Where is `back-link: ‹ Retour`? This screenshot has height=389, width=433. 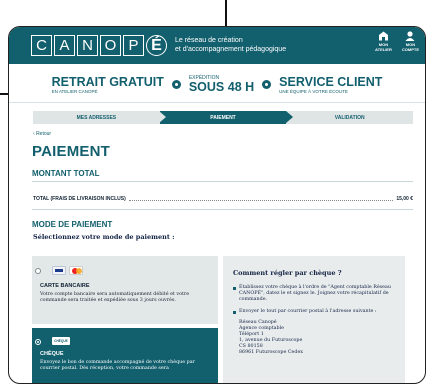 back-link: ‹ Retour is located at coordinates (229, 134).